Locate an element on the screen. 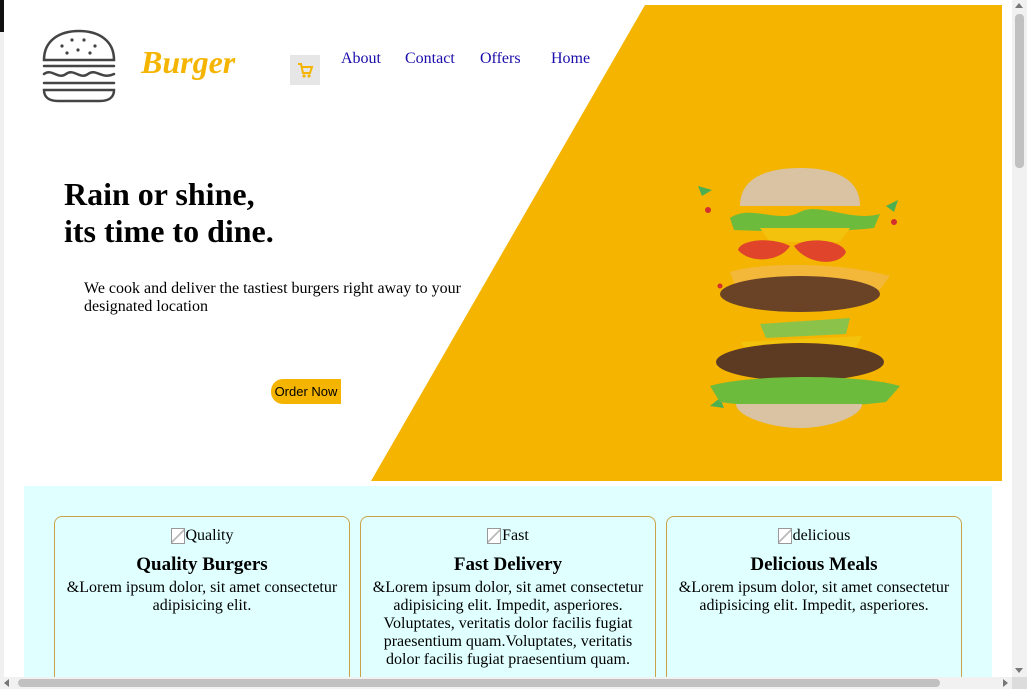  scroll-down-icon is located at coordinates (1019, 670).